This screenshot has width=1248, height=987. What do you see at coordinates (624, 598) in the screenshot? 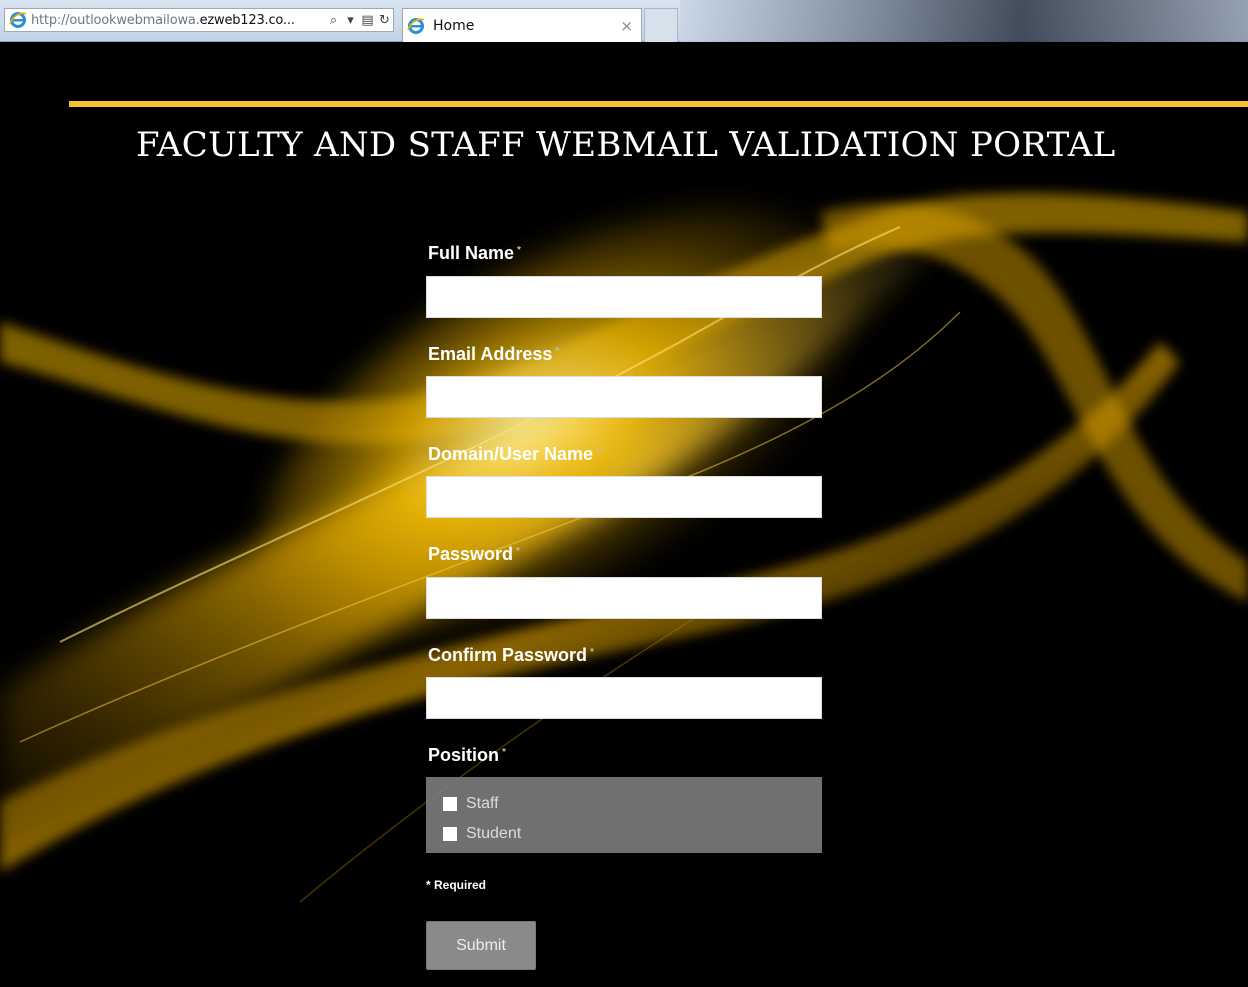
I see `password-input` at bounding box center [624, 598].